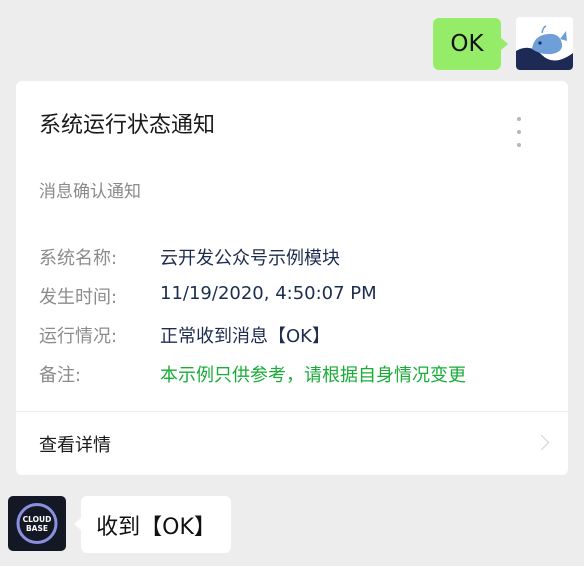 Image resolution: width=584 pixels, height=566 pixels. I want to click on view-details-link: 查看详情, so click(292, 443).